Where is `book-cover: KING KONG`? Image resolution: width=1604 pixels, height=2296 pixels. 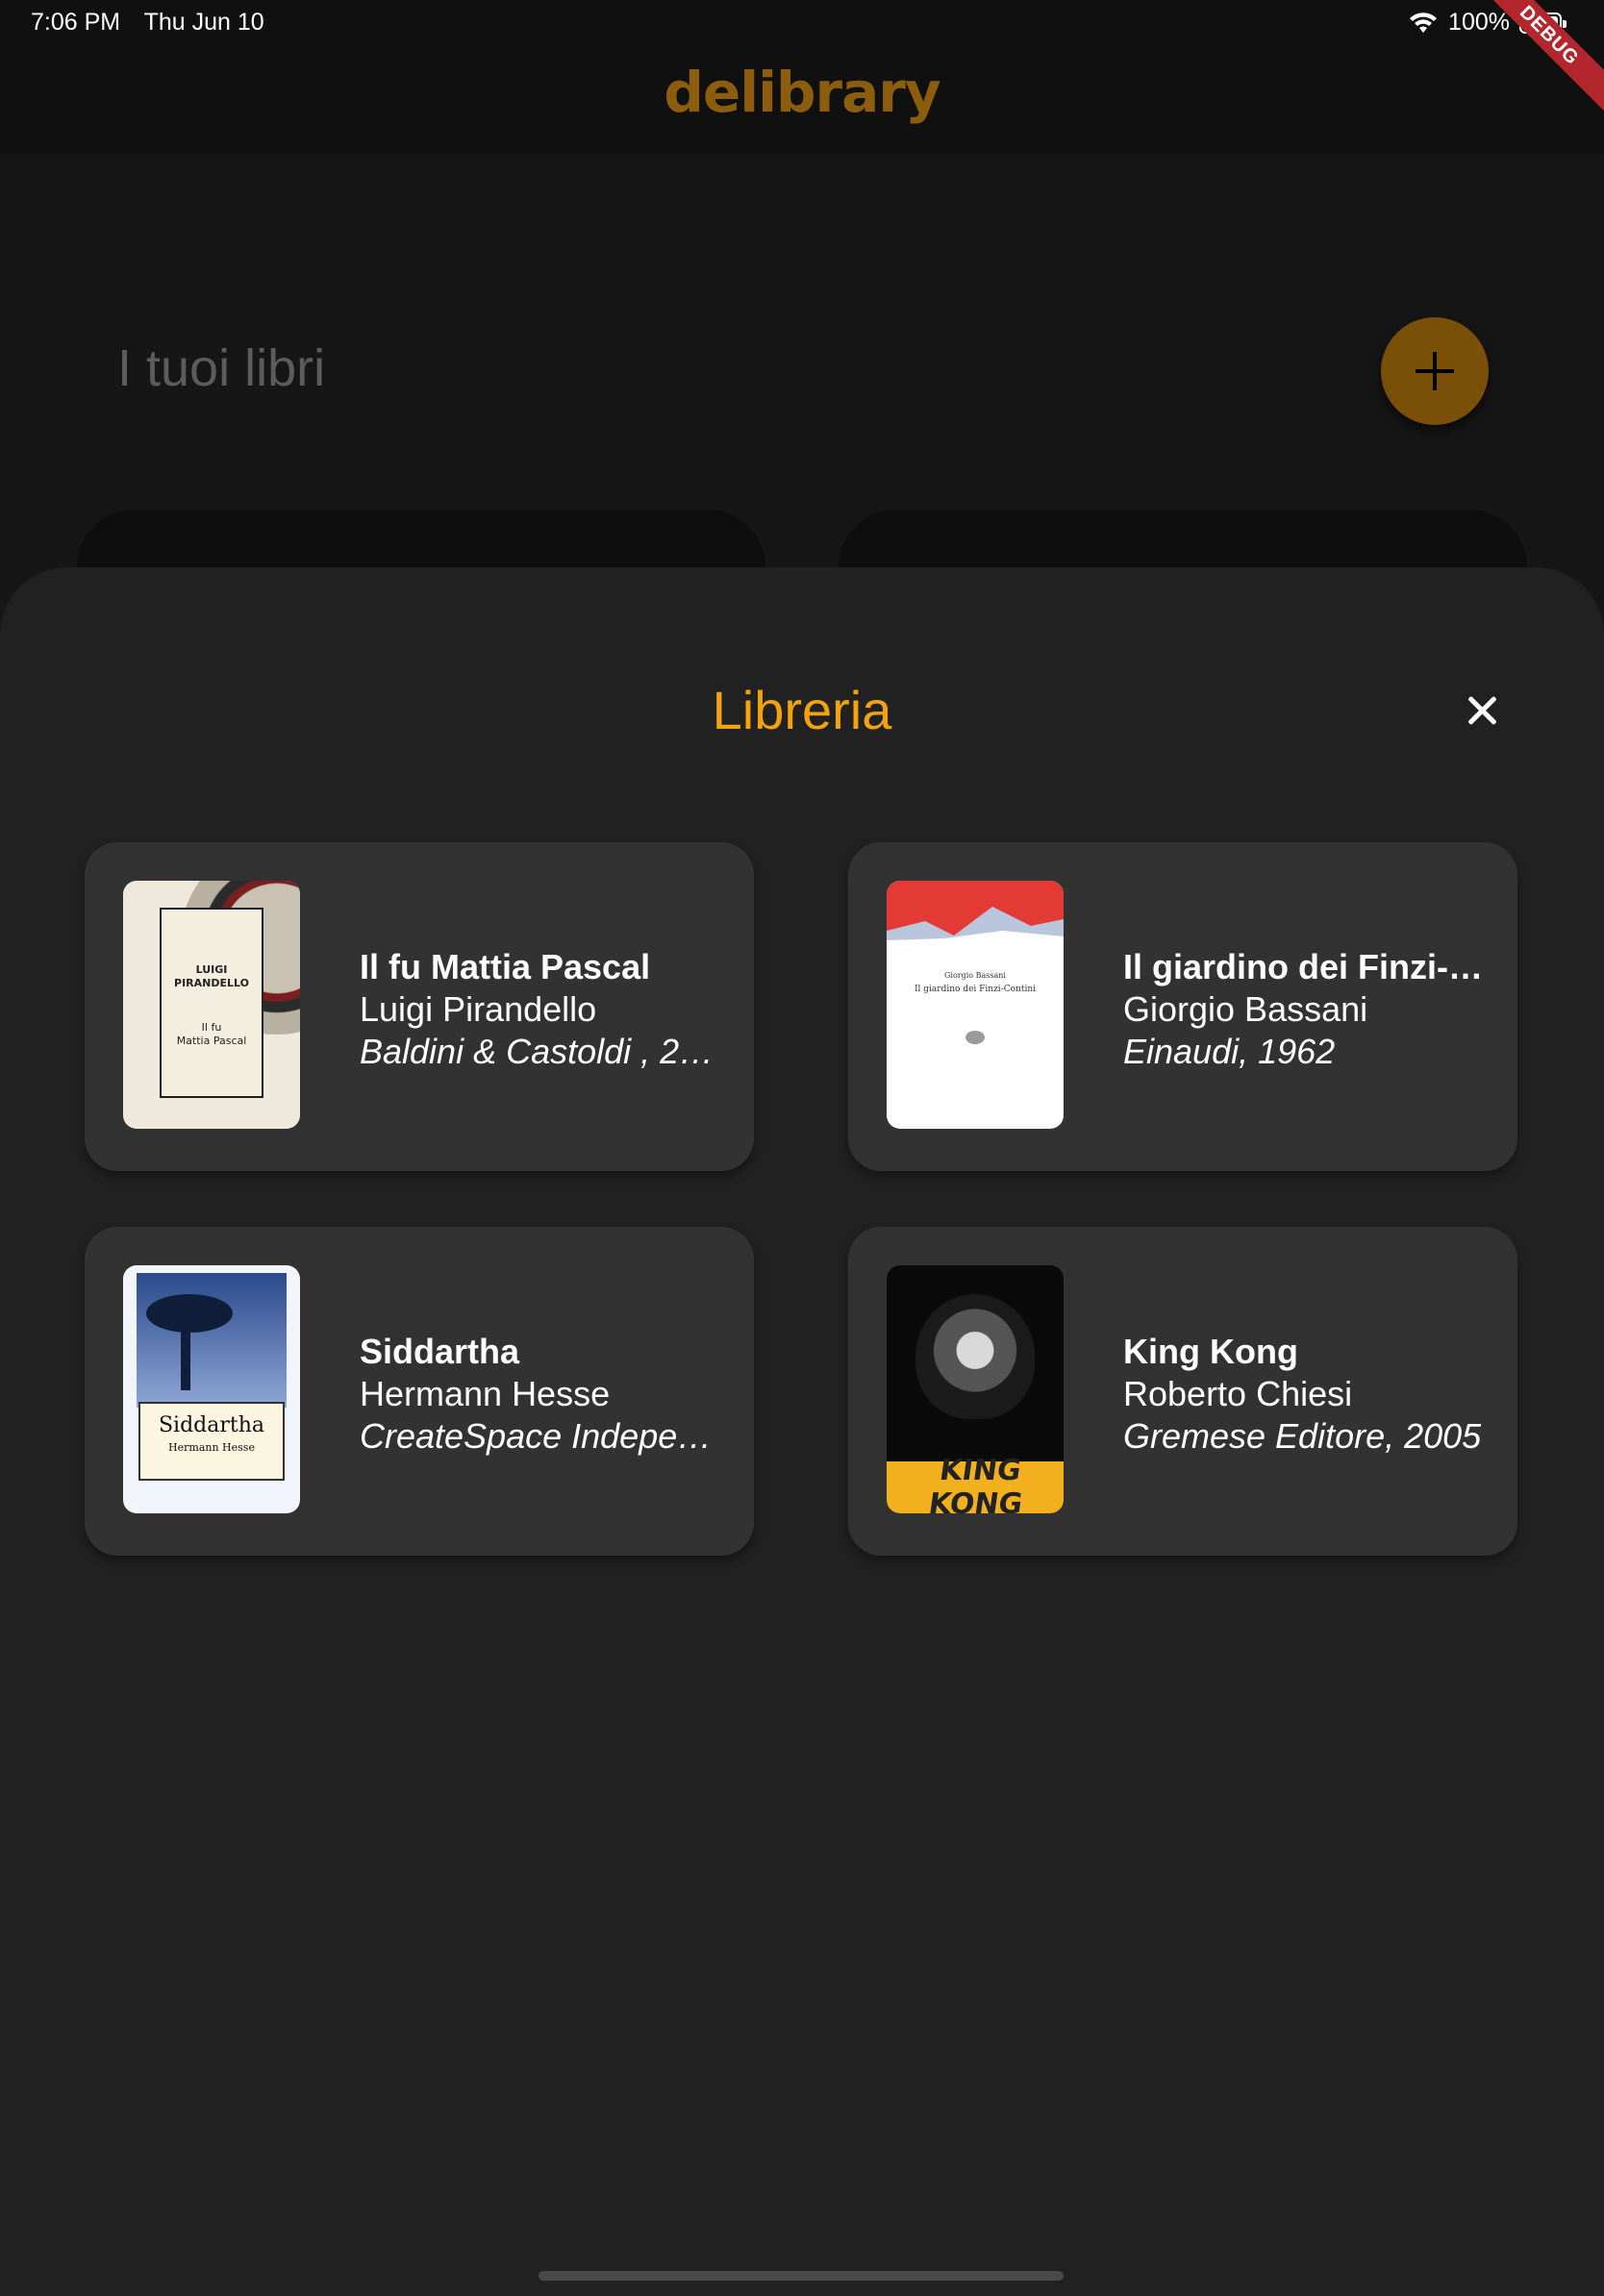
book-cover: KING KONG is located at coordinates (975, 1389).